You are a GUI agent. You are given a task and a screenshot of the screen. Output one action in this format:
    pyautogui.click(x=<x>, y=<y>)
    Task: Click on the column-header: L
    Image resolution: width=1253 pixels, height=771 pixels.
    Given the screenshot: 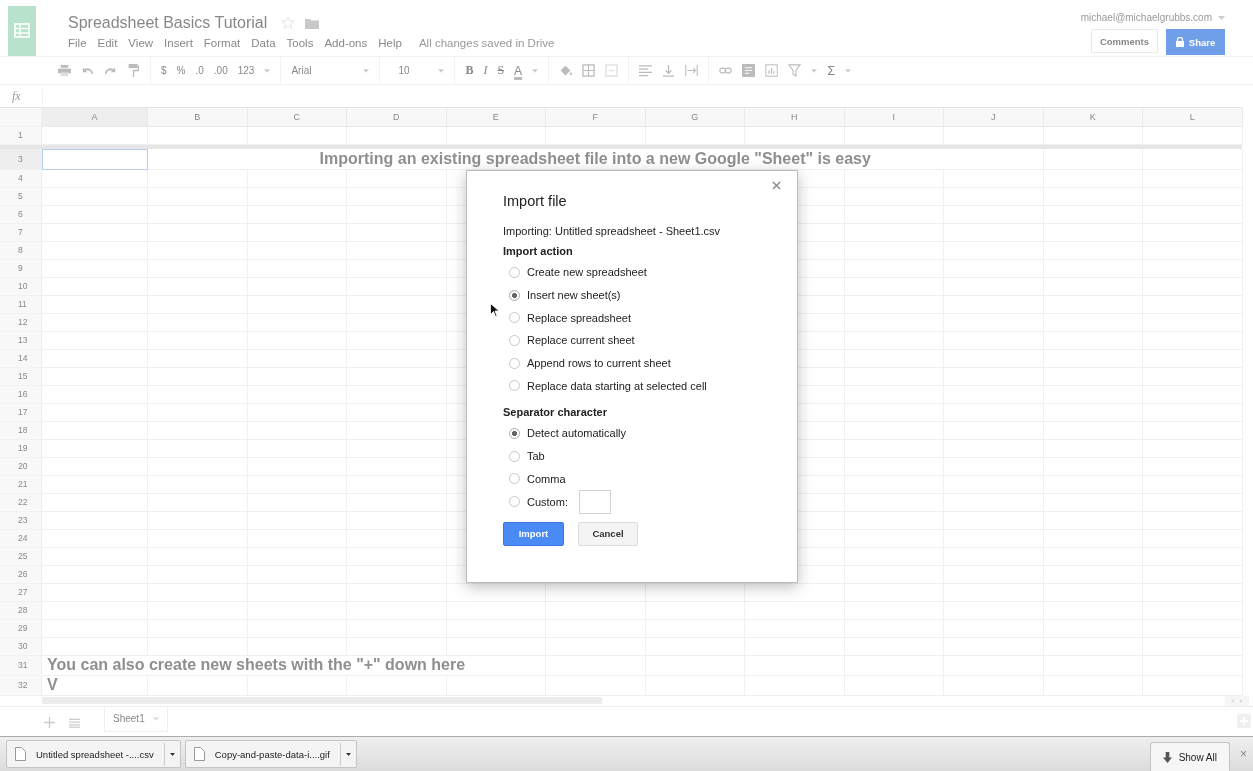 What is the action you would take?
    pyautogui.click(x=1193, y=117)
    